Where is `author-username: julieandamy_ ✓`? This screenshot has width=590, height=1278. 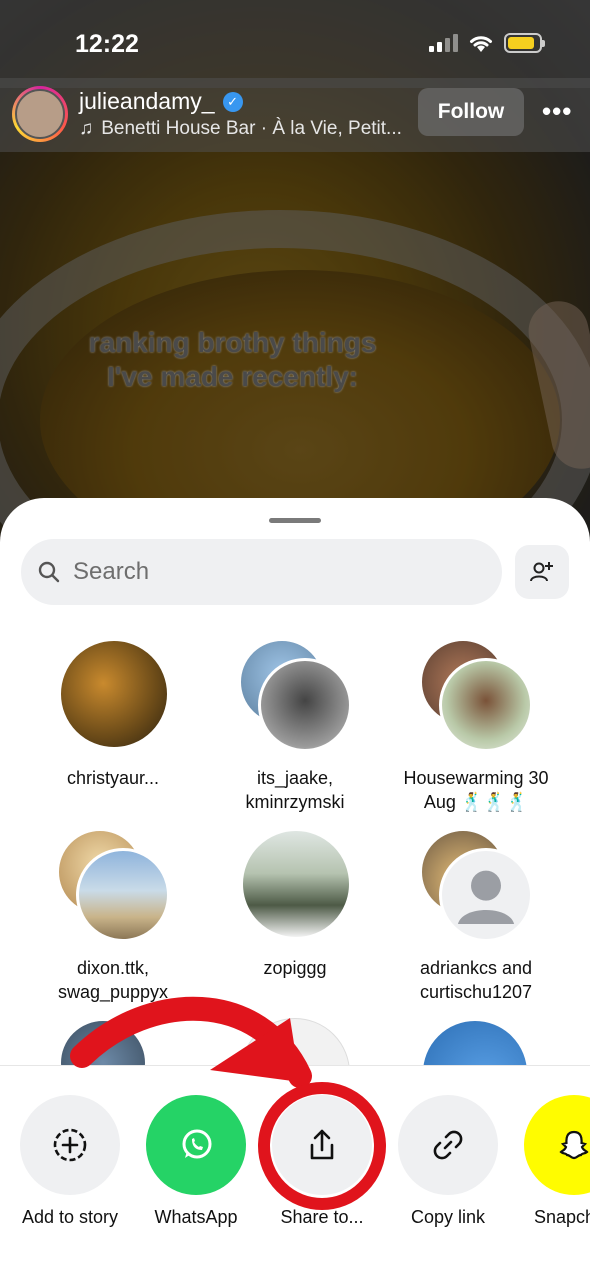 author-username: julieandamy_ ✓ is located at coordinates (161, 101).